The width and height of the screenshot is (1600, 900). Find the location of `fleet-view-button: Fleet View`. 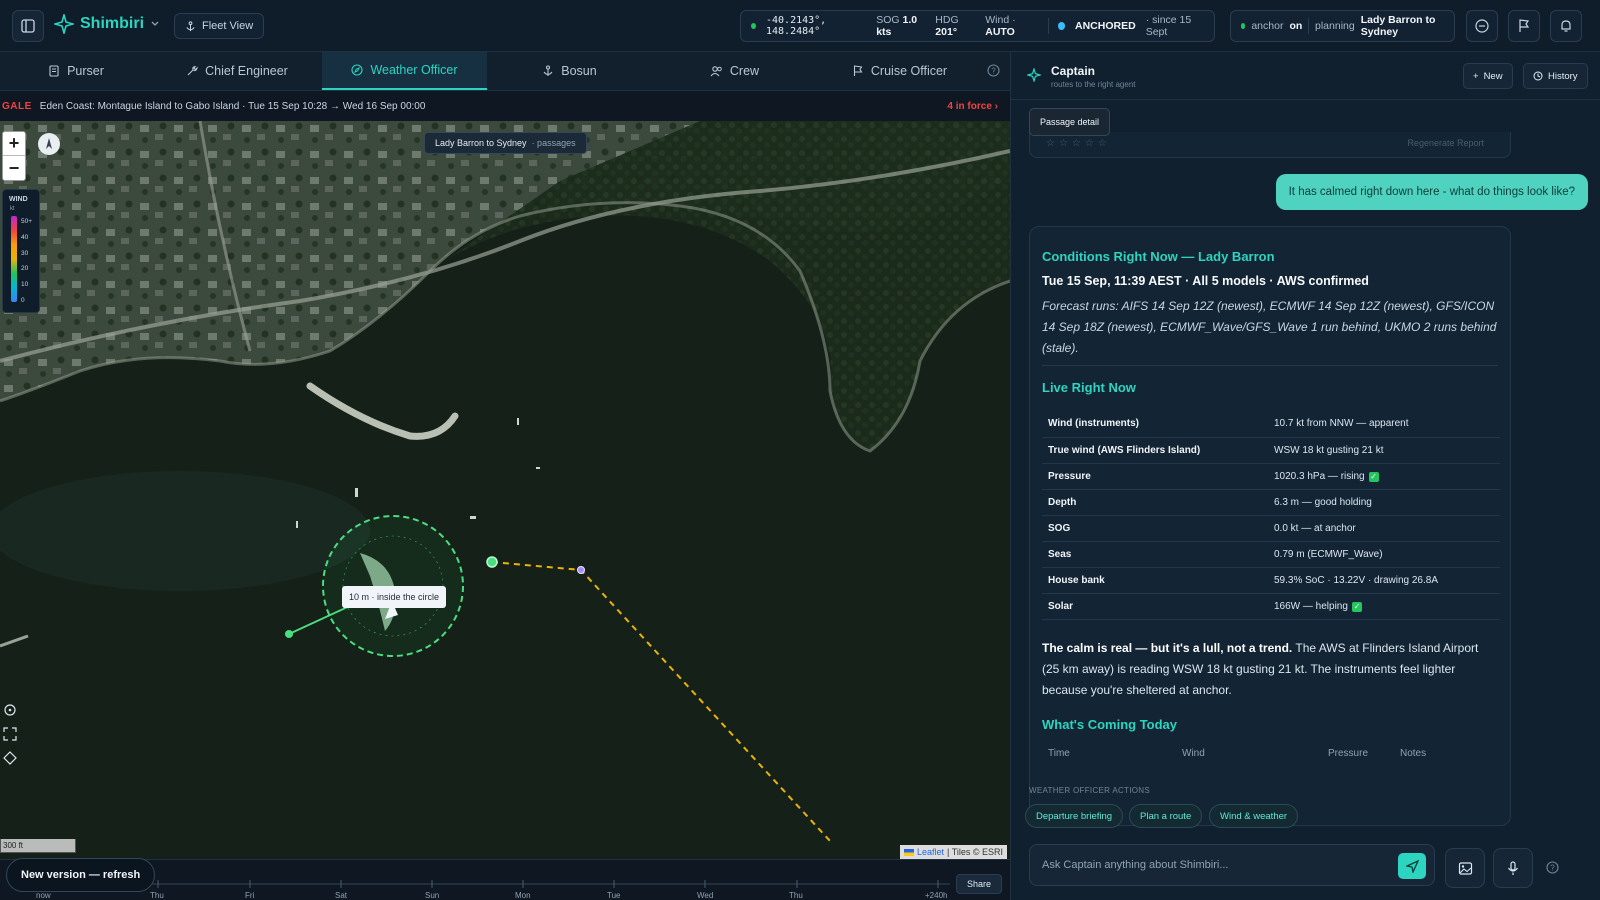

fleet-view-button: Fleet View is located at coordinates (219, 26).